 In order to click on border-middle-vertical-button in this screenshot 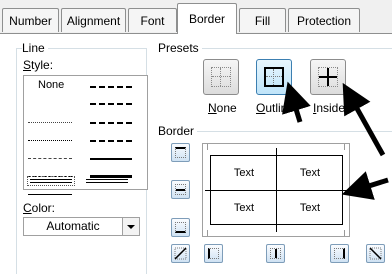, I will do `click(275, 253)`.